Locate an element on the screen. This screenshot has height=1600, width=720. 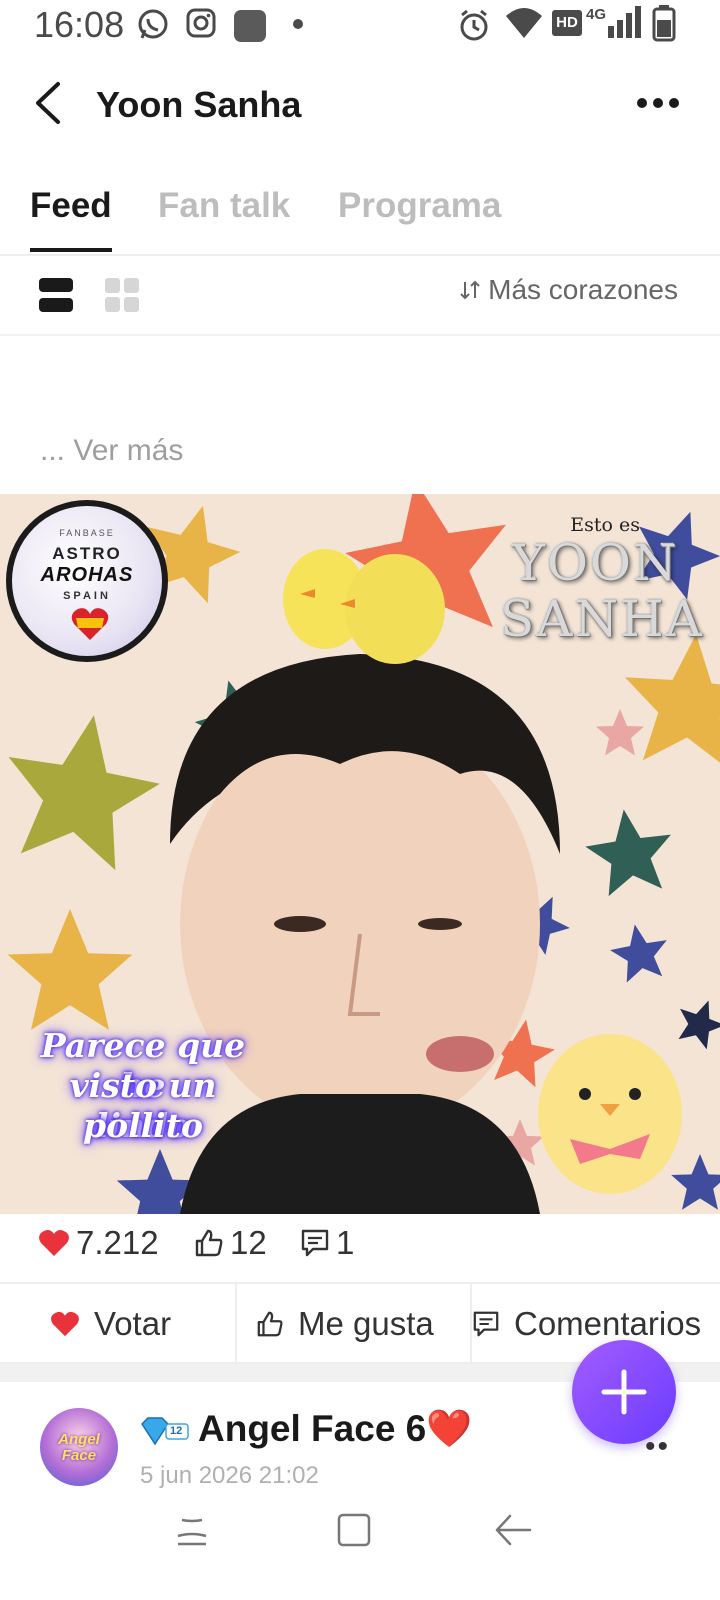
instagram-icon is located at coordinates (201, 23).